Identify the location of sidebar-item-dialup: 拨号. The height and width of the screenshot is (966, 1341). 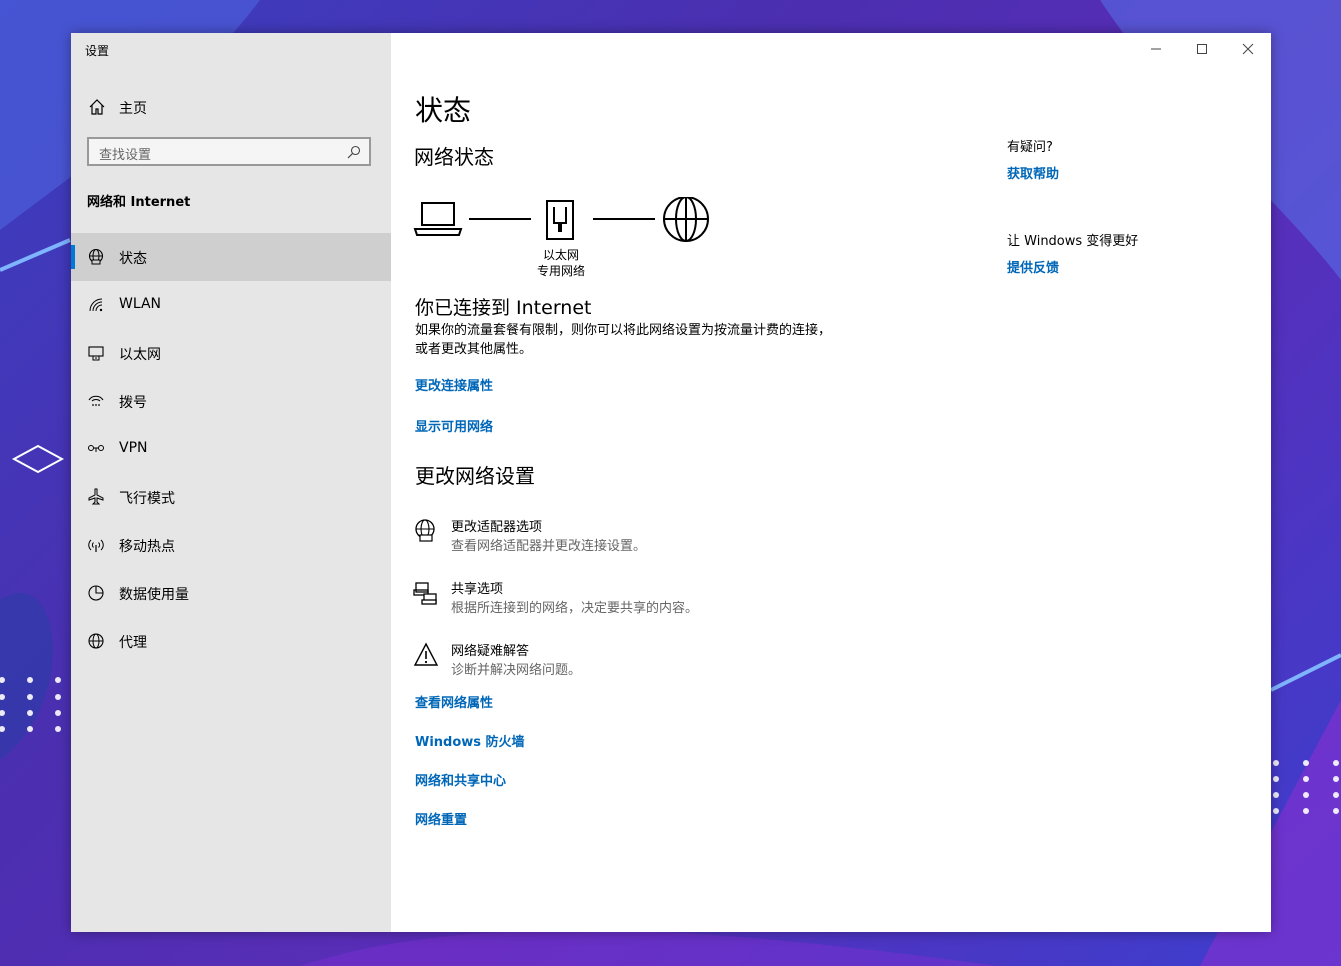
(231, 401).